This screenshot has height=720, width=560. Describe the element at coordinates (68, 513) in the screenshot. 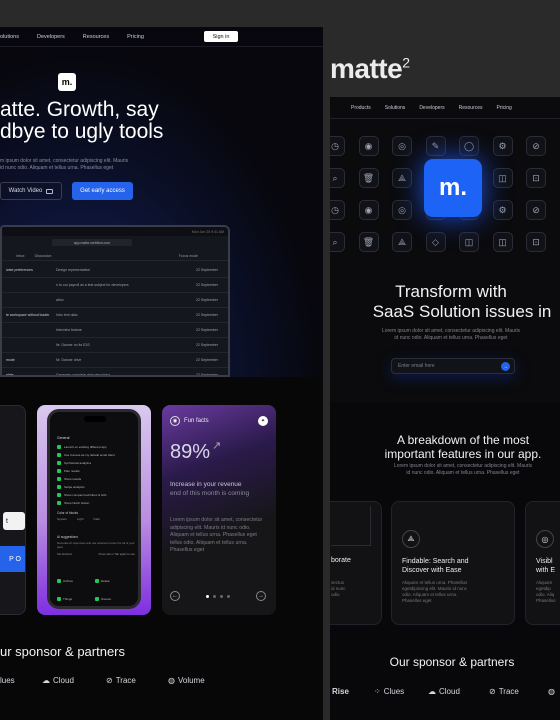

I see `phone-color-label: Color of blocks` at that location.